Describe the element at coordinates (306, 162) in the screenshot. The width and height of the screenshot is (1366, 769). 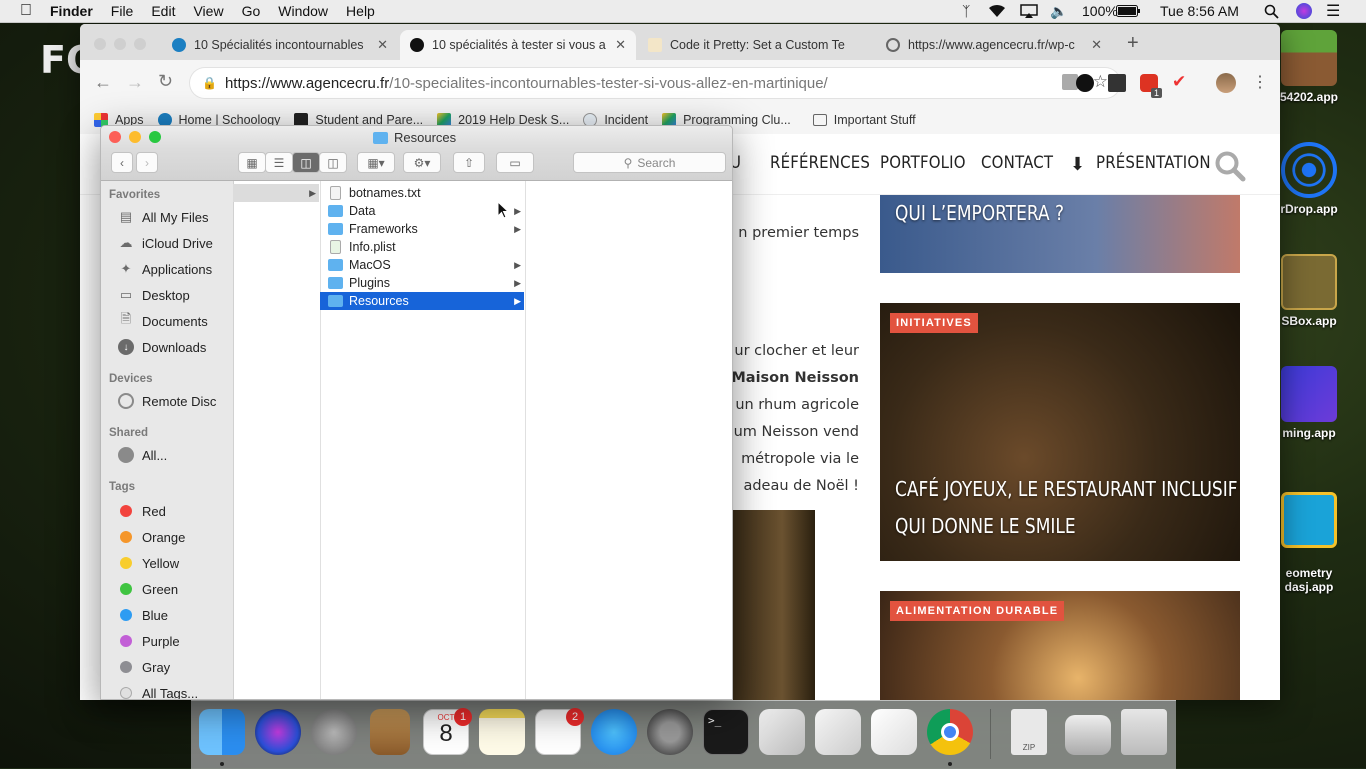
I see `column-view-button: ◫` at that location.